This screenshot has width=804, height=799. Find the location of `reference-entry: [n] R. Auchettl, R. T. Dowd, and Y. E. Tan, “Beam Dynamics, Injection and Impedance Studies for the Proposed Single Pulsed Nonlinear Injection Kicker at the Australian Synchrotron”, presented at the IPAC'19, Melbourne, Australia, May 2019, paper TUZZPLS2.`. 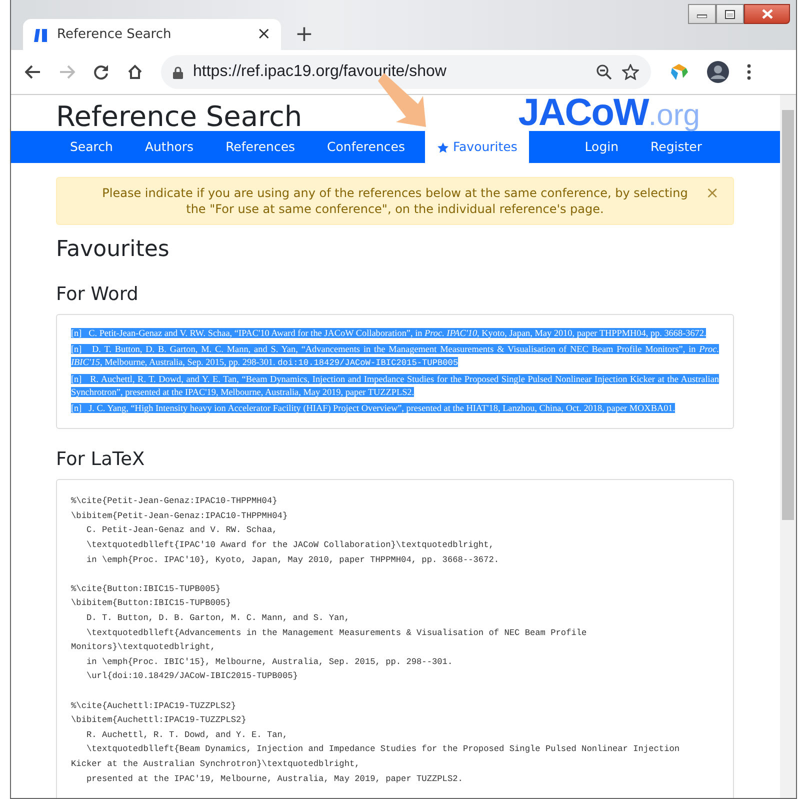

reference-entry: [n] R. Auchettl, R. T. Dowd, and Y. E. Tan, “Beam Dynamics, Injection and Impedance Studies for the Proposed Single Pulsed Nonlinear Injection Kicker at the Australian Synchrotron”, presented at the IPAC'19, Melbourne, Australia, May 2019, paper TUZZPLS2. is located at coordinates (395, 386).